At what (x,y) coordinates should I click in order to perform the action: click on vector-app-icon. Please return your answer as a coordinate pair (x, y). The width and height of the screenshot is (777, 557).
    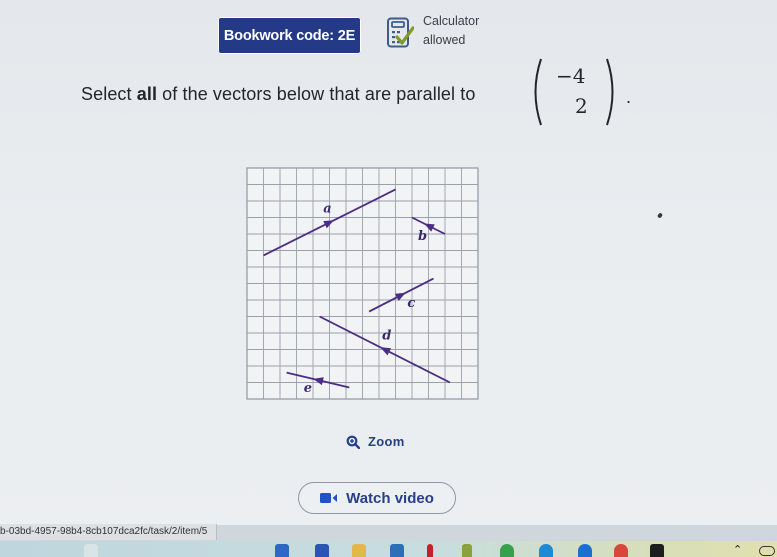
    Looking at the image, I should click on (467, 550).